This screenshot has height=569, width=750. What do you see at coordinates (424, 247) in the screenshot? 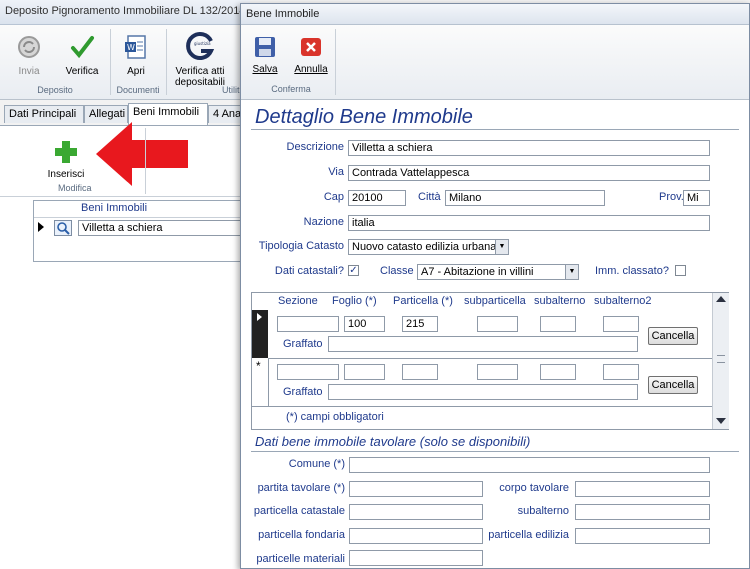
I see `tipologia-value: Nuovo catasto edilizia urbana` at bounding box center [424, 247].